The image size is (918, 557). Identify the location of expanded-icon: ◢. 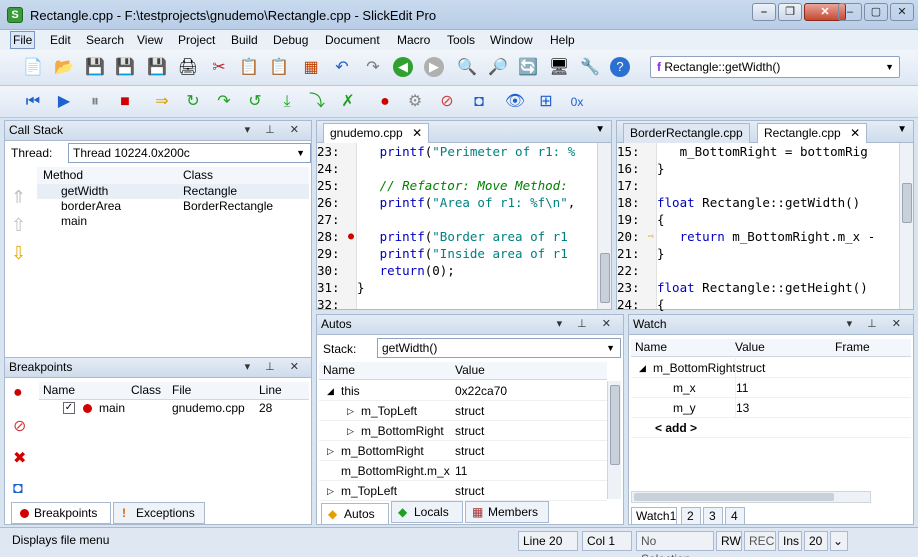
(642, 368).